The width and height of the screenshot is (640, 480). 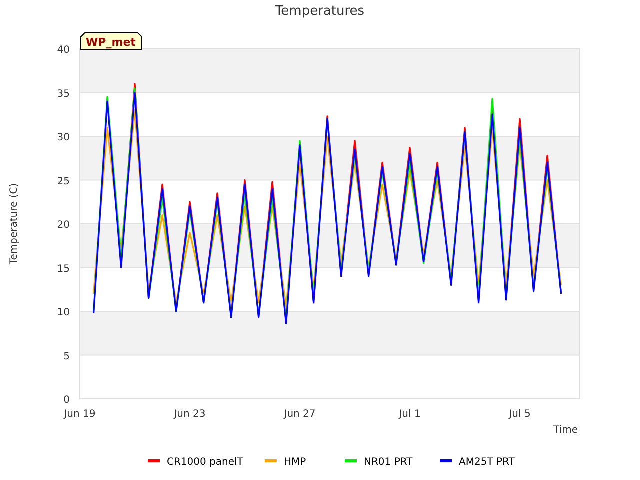 I want to click on x-tick-label: Jul 5, so click(x=520, y=414).